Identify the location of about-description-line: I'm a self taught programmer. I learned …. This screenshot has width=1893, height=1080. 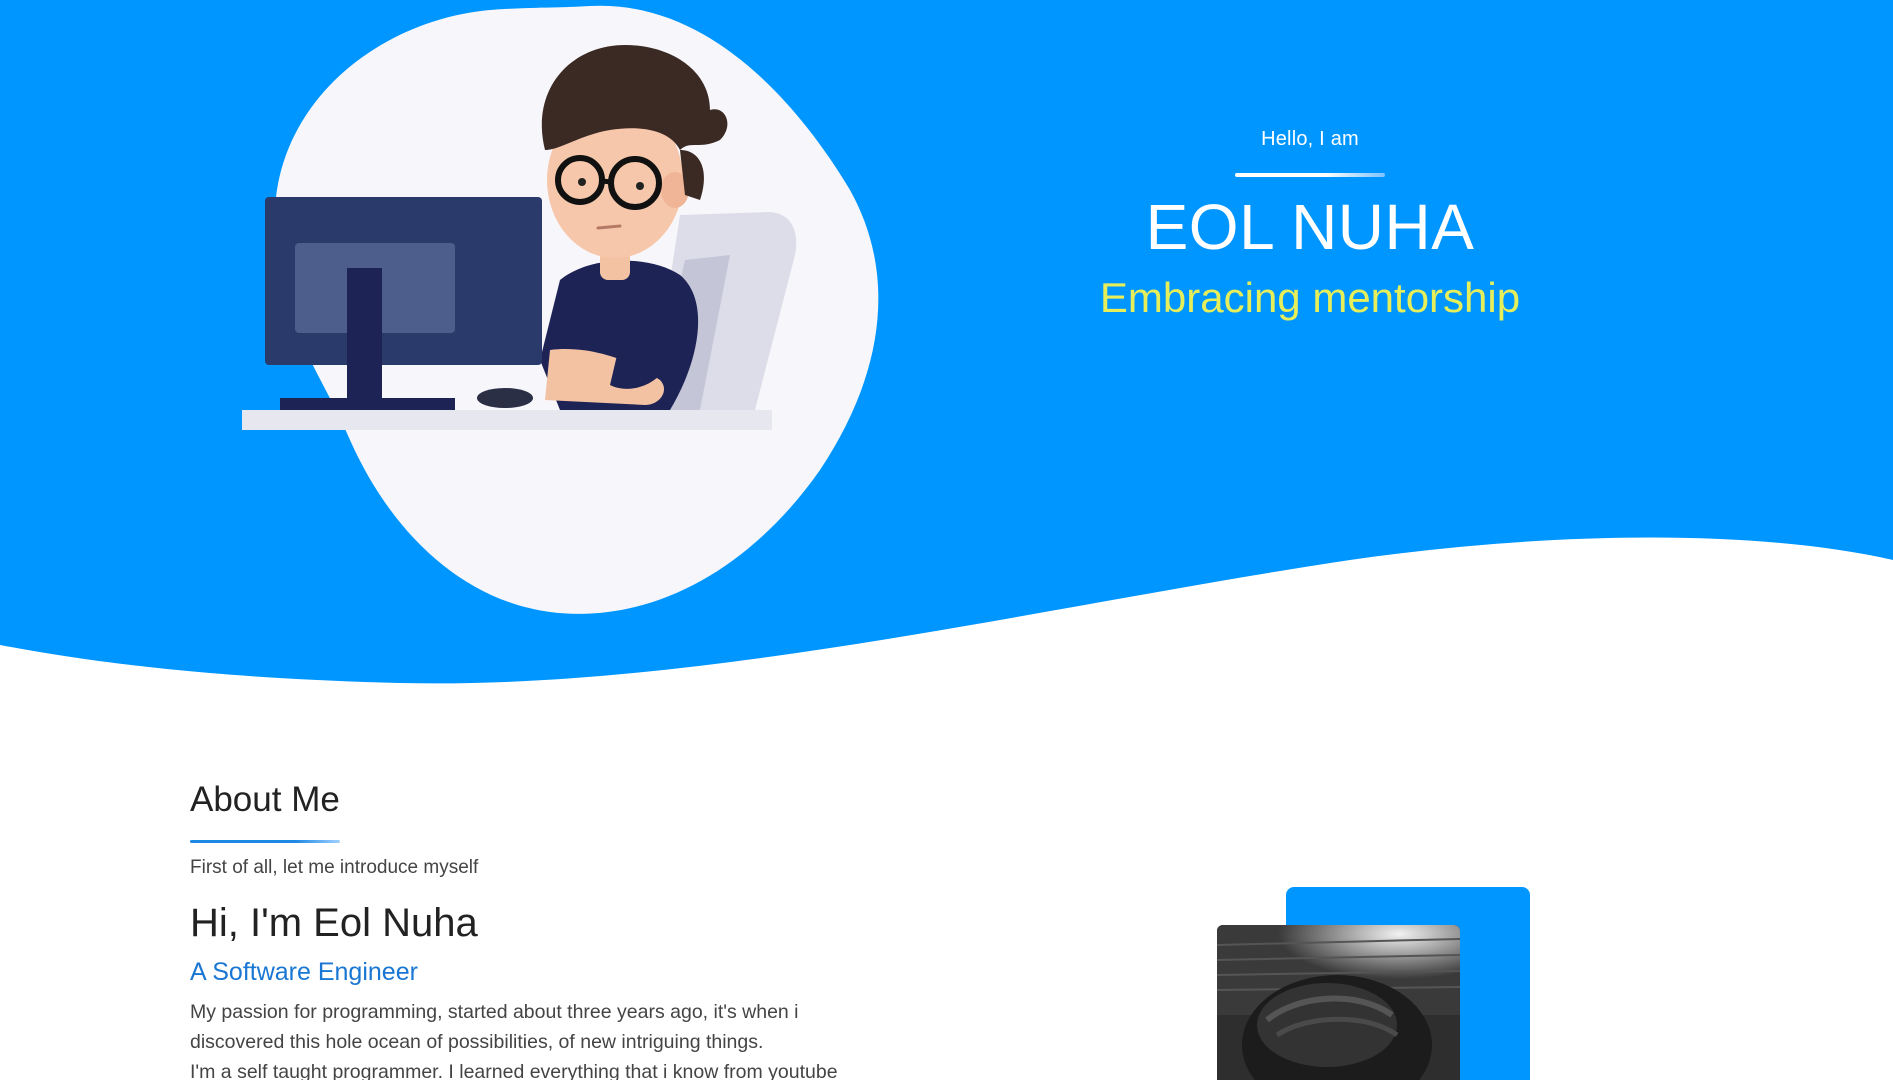
(514, 1070).